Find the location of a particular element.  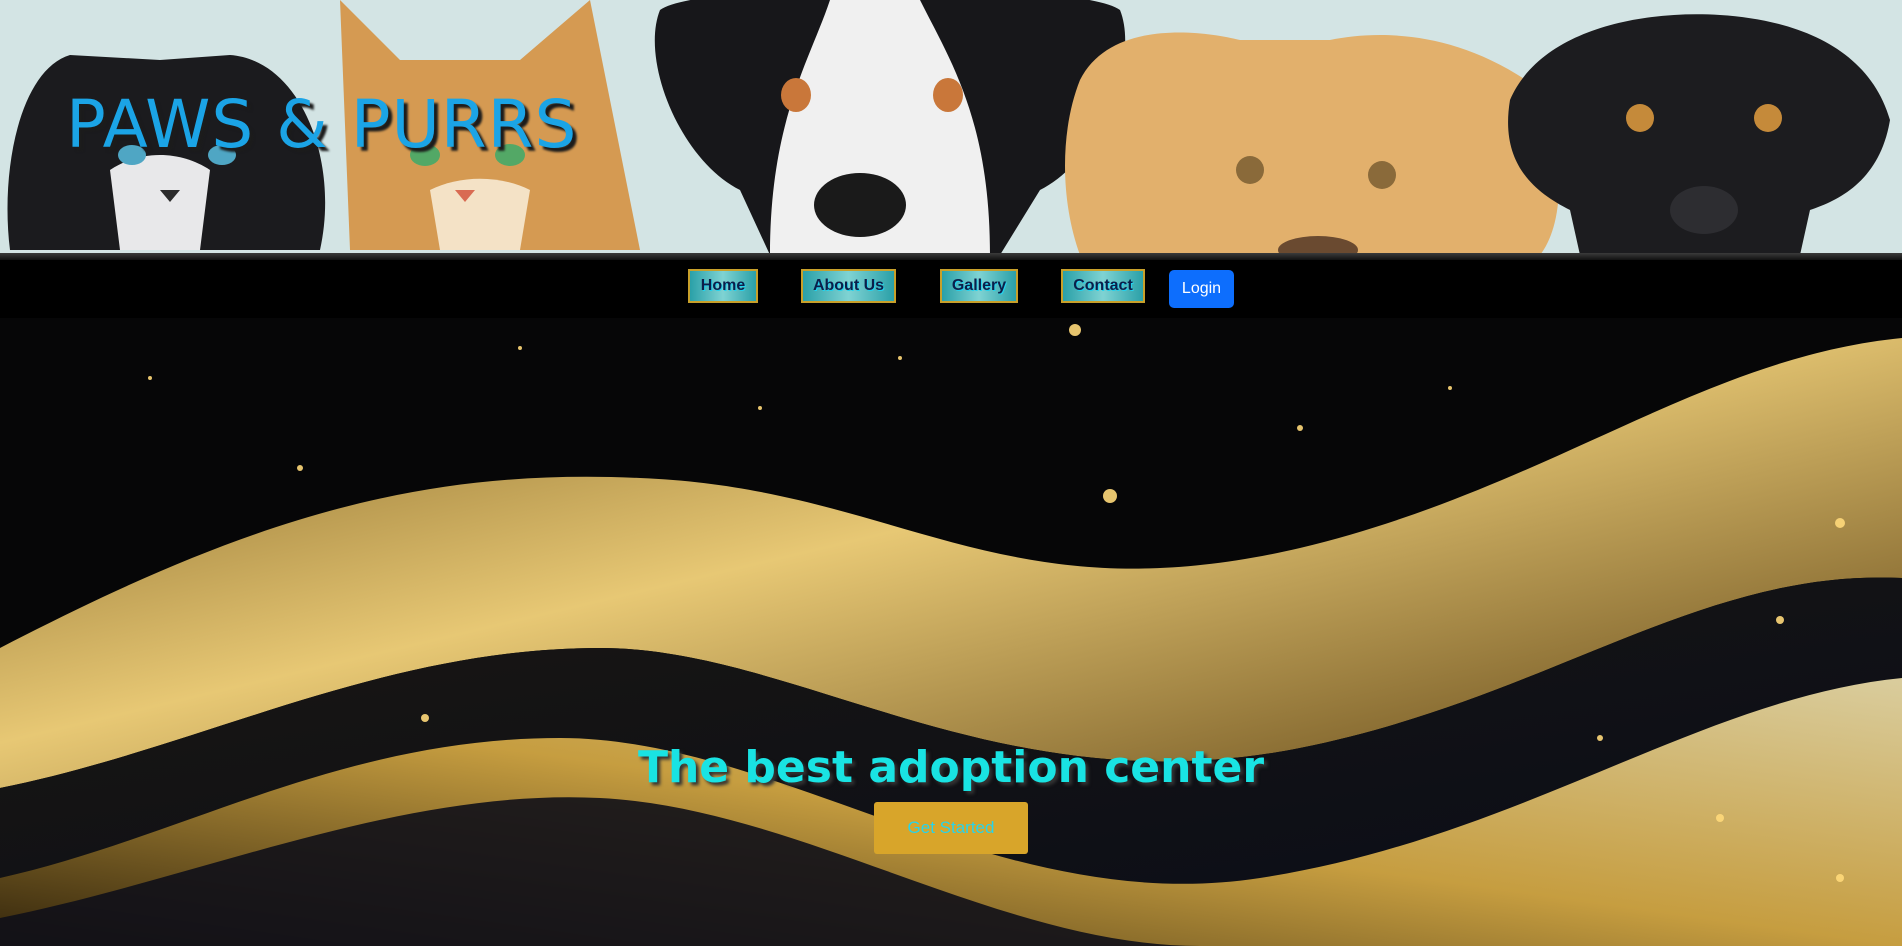

get-started-button: Get Started is located at coordinates (951, 828).